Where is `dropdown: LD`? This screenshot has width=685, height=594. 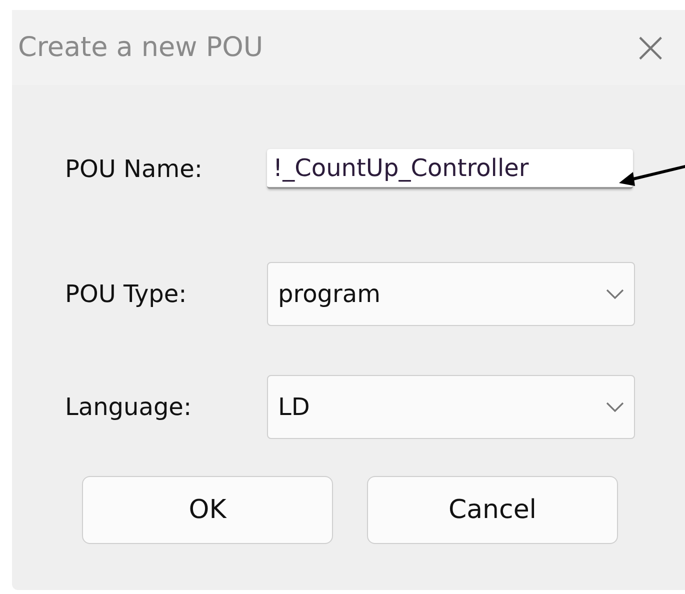 dropdown: LD is located at coordinates (451, 407).